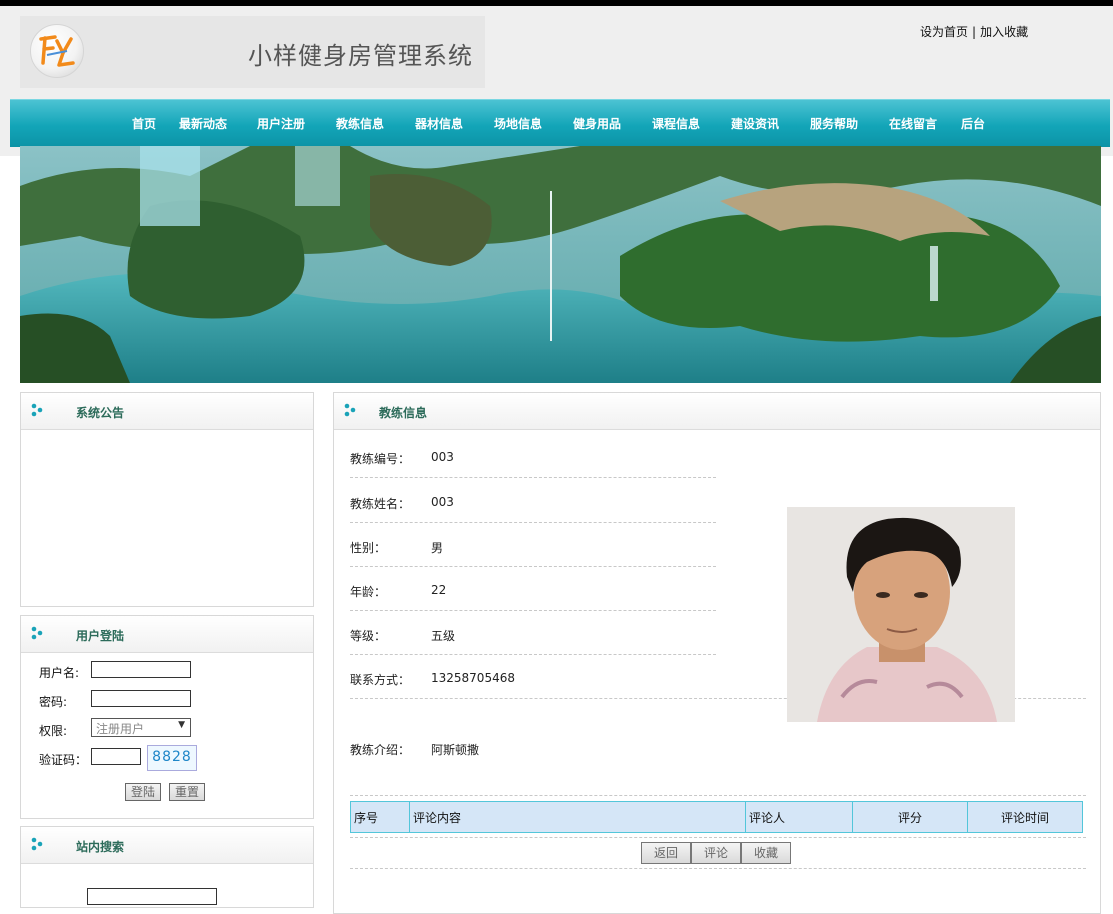  What do you see at coordinates (172, 758) in the screenshot?
I see `captcha-image: 8828` at bounding box center [172, 758].